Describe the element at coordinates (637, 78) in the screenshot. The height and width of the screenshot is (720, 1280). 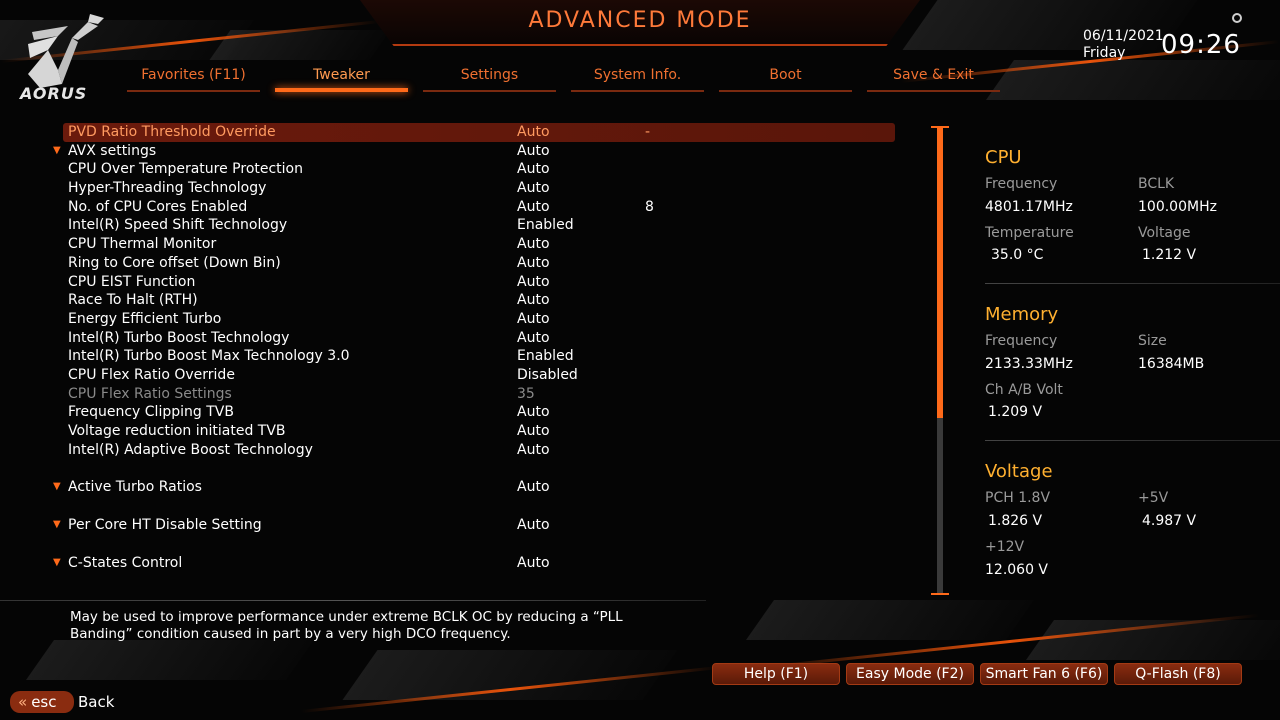
I see `tab-system-info: System Info.` at that location.